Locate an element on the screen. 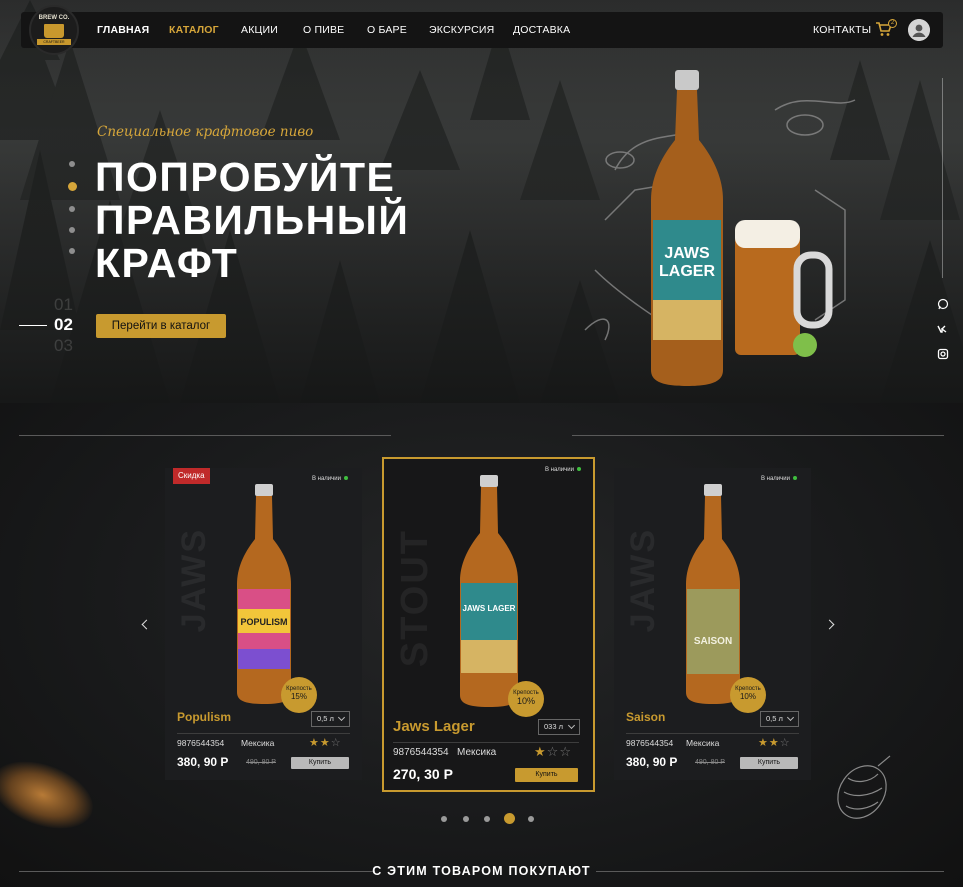 This screenshot has height=887, width=963. product-bottle-image: JAWS LAGER is located at coordinates (489, 591).